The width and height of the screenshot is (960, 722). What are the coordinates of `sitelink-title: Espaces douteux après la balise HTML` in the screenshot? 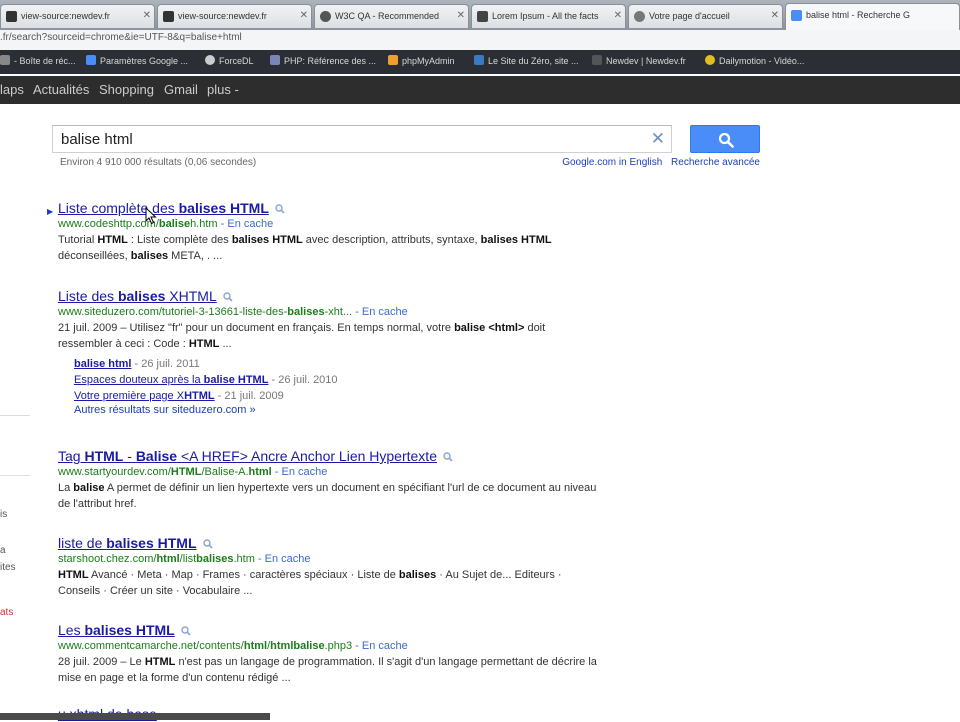 It's located at (171, 380).